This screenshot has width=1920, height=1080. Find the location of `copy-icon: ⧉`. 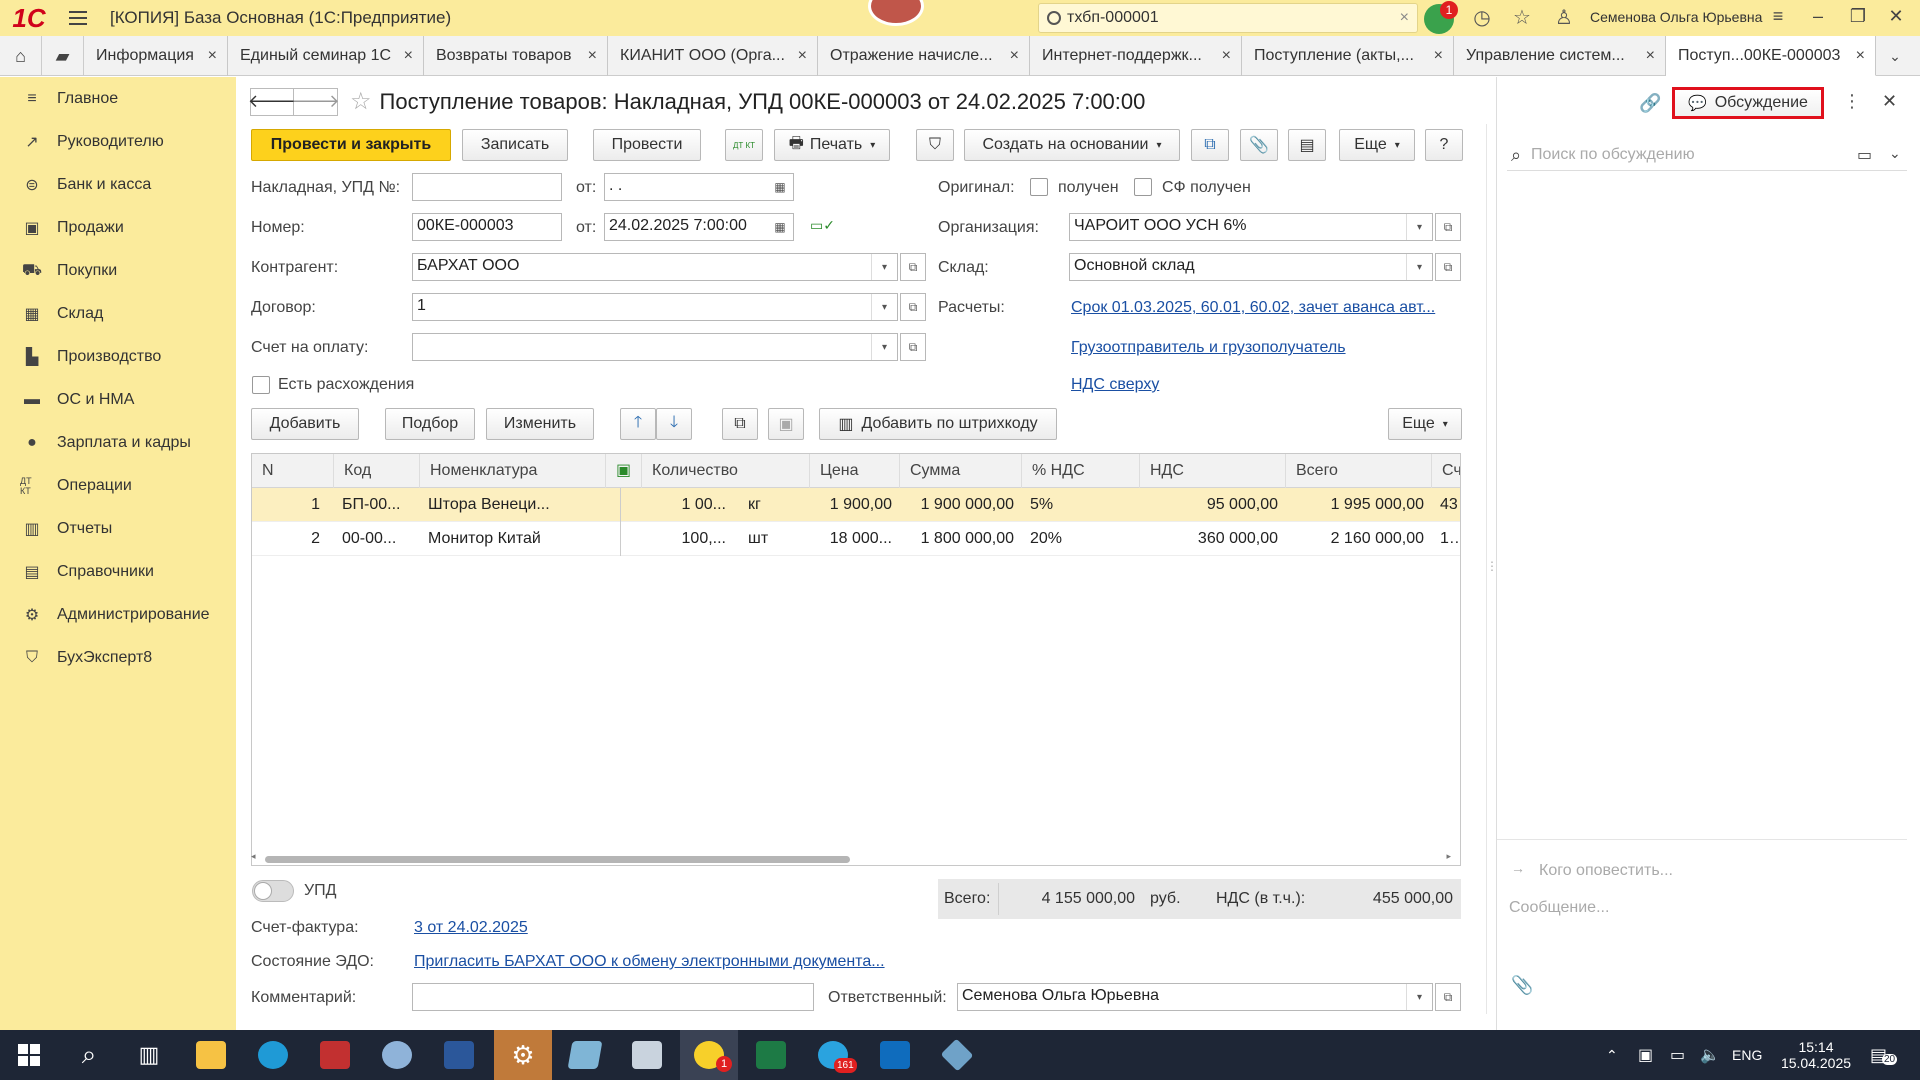

copy-icon: ⧉ is located at coordinates (740, 424).